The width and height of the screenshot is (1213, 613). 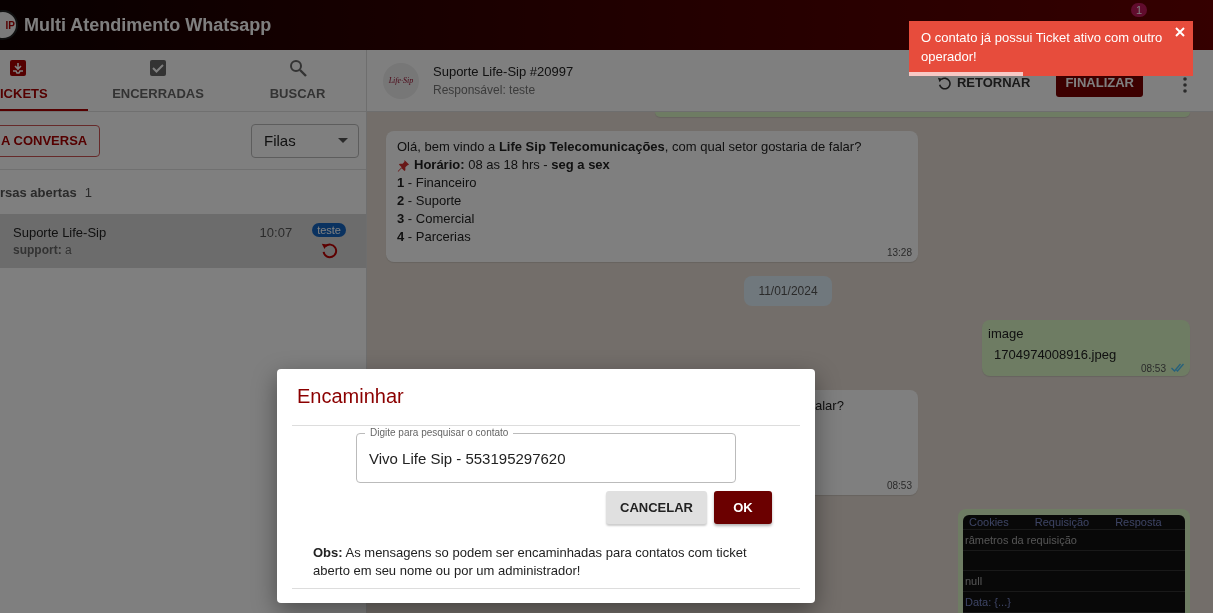 I want to click on date-chip: 11/01/2024, so click(x=788, y=291).